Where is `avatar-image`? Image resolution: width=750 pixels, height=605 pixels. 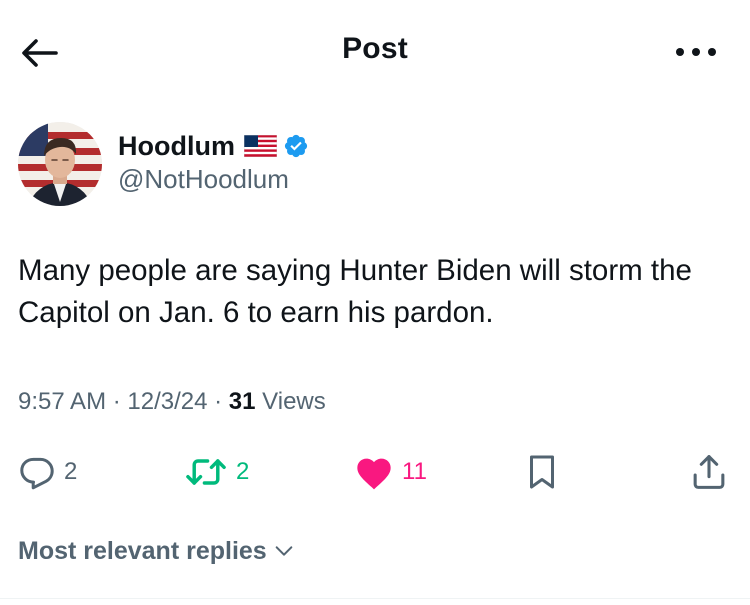
avatar-image is located at coordinates (60, 164).